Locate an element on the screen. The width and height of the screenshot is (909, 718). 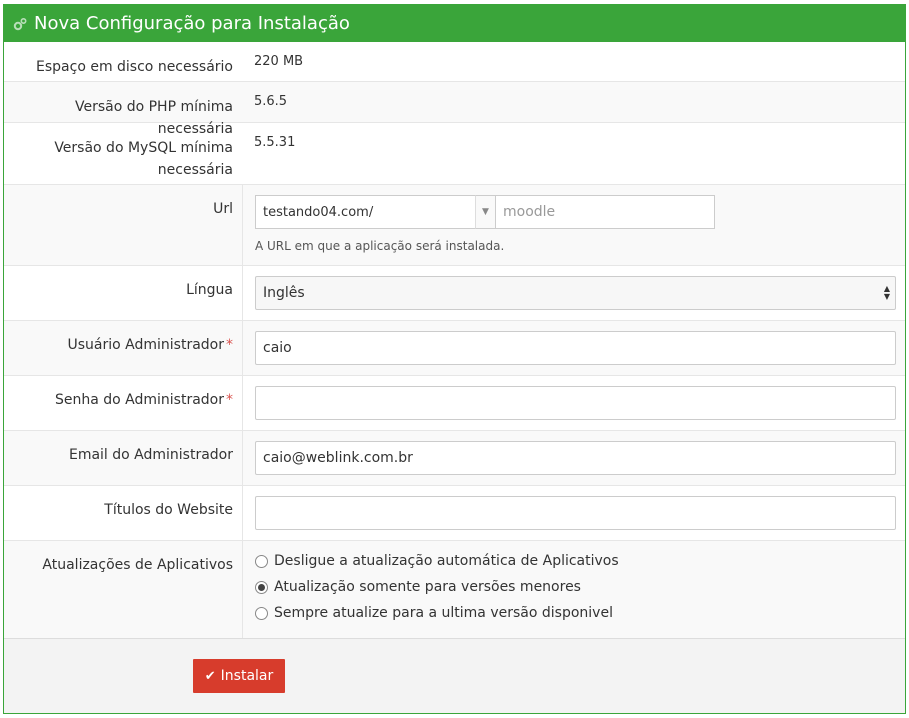
url-input-group: testando04.com/ ▼ moodle is located at coordinates (575, 212).